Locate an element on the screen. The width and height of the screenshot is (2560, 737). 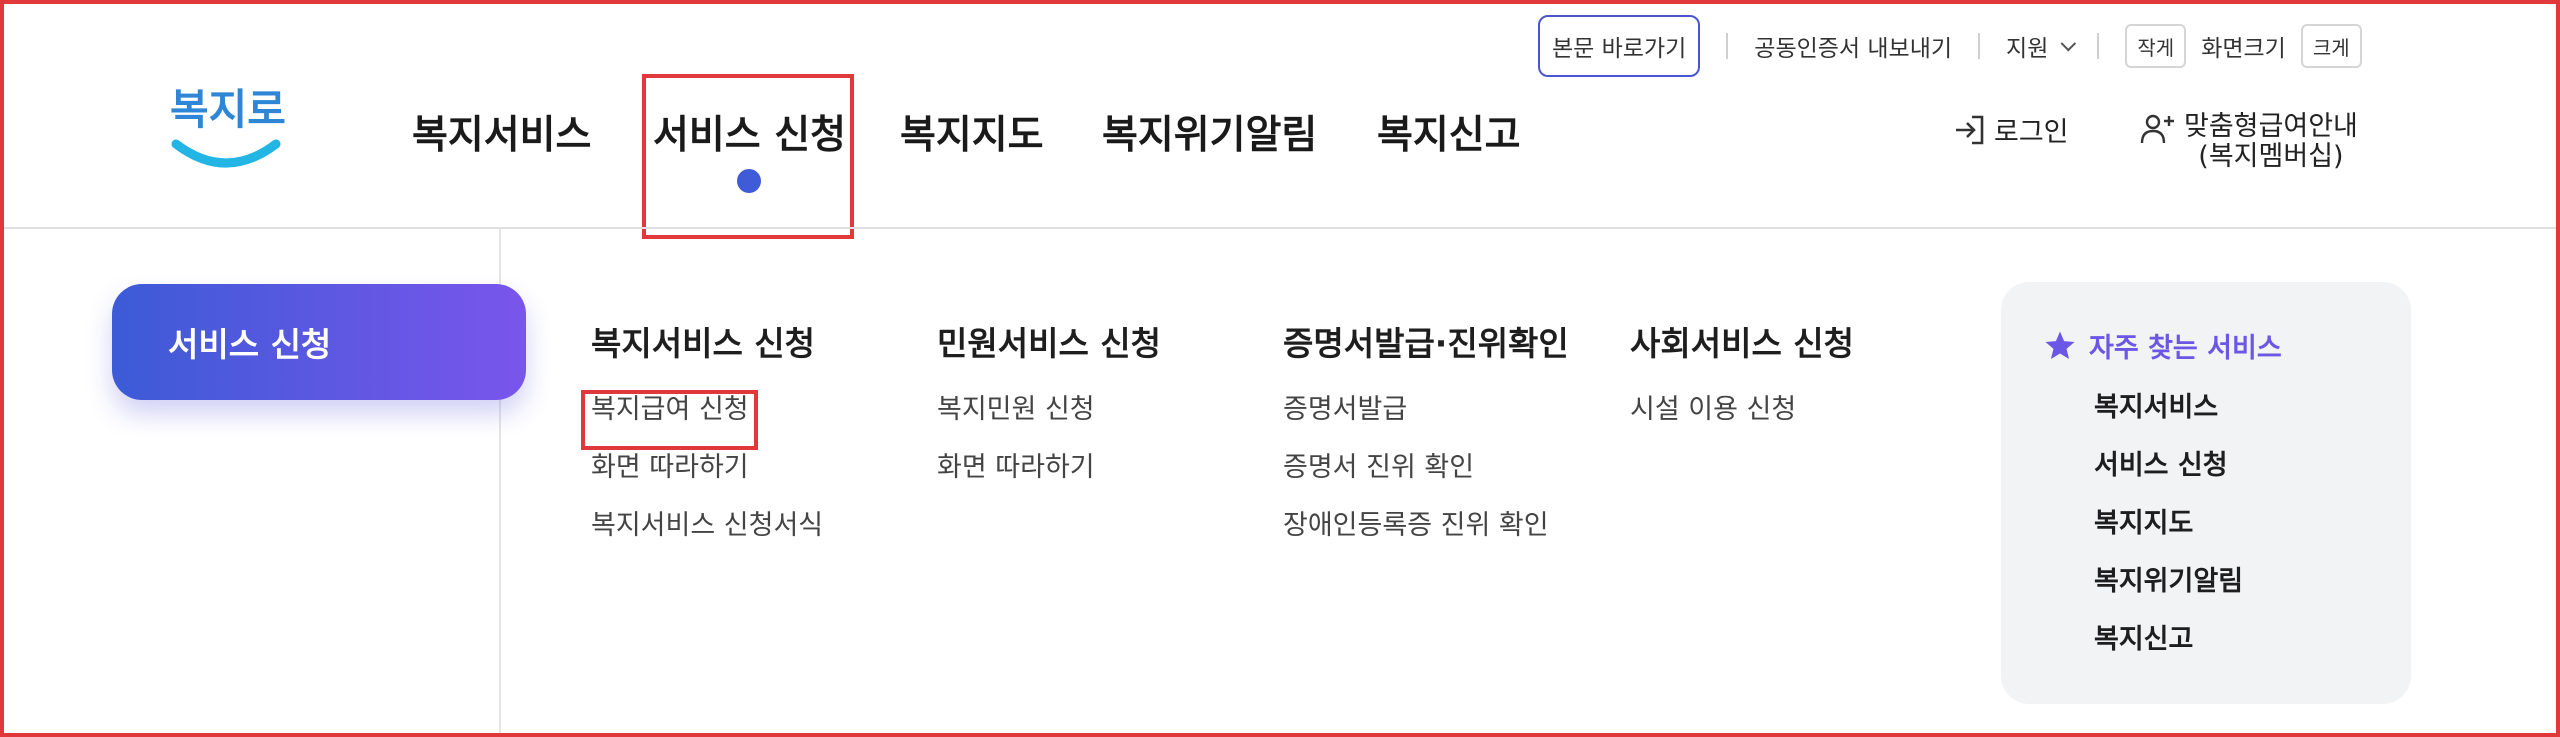
gnb-welfare-map: 복지지도 is located at coordinates (972, 132).